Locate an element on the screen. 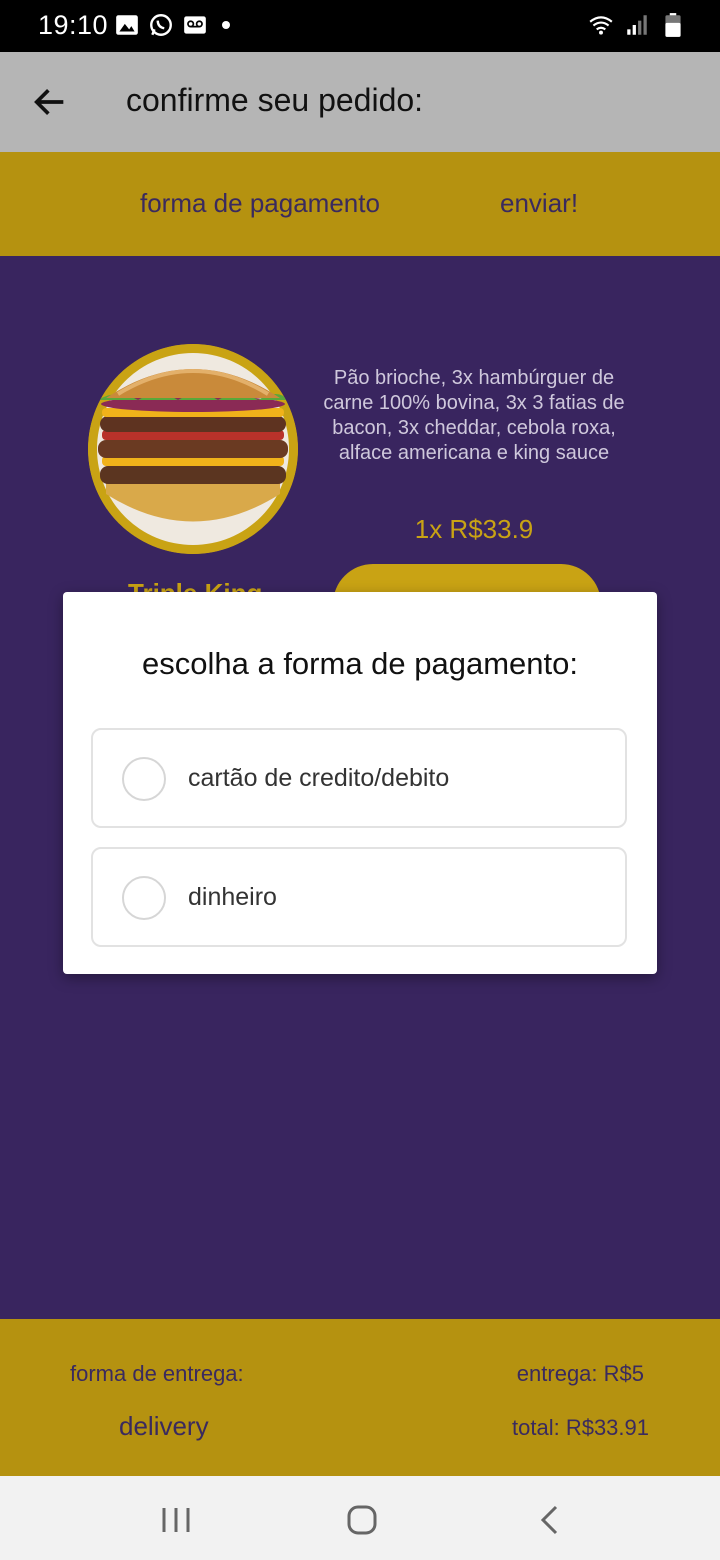 This screenshot has height=1560, width=720. app-bar: confirme seu pedido: is located at coordinates (360, 102).